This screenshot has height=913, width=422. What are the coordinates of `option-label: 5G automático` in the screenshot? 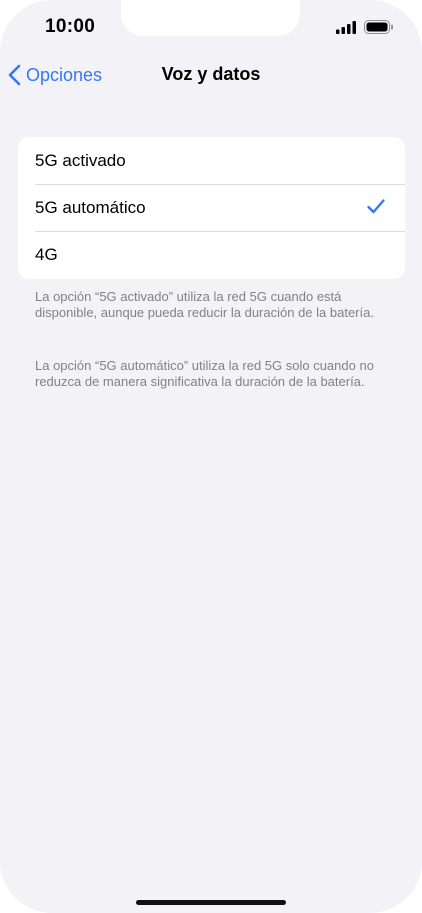 It's located at (90, 207).